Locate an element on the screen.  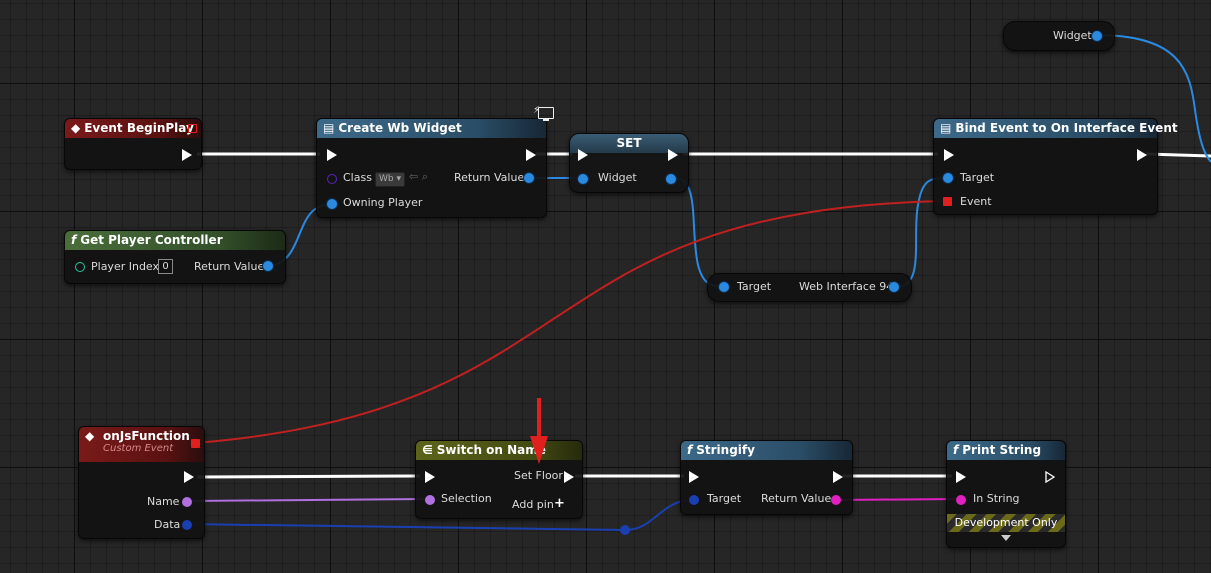
exec-wire-js-switch is located at coordinates (308, 476).